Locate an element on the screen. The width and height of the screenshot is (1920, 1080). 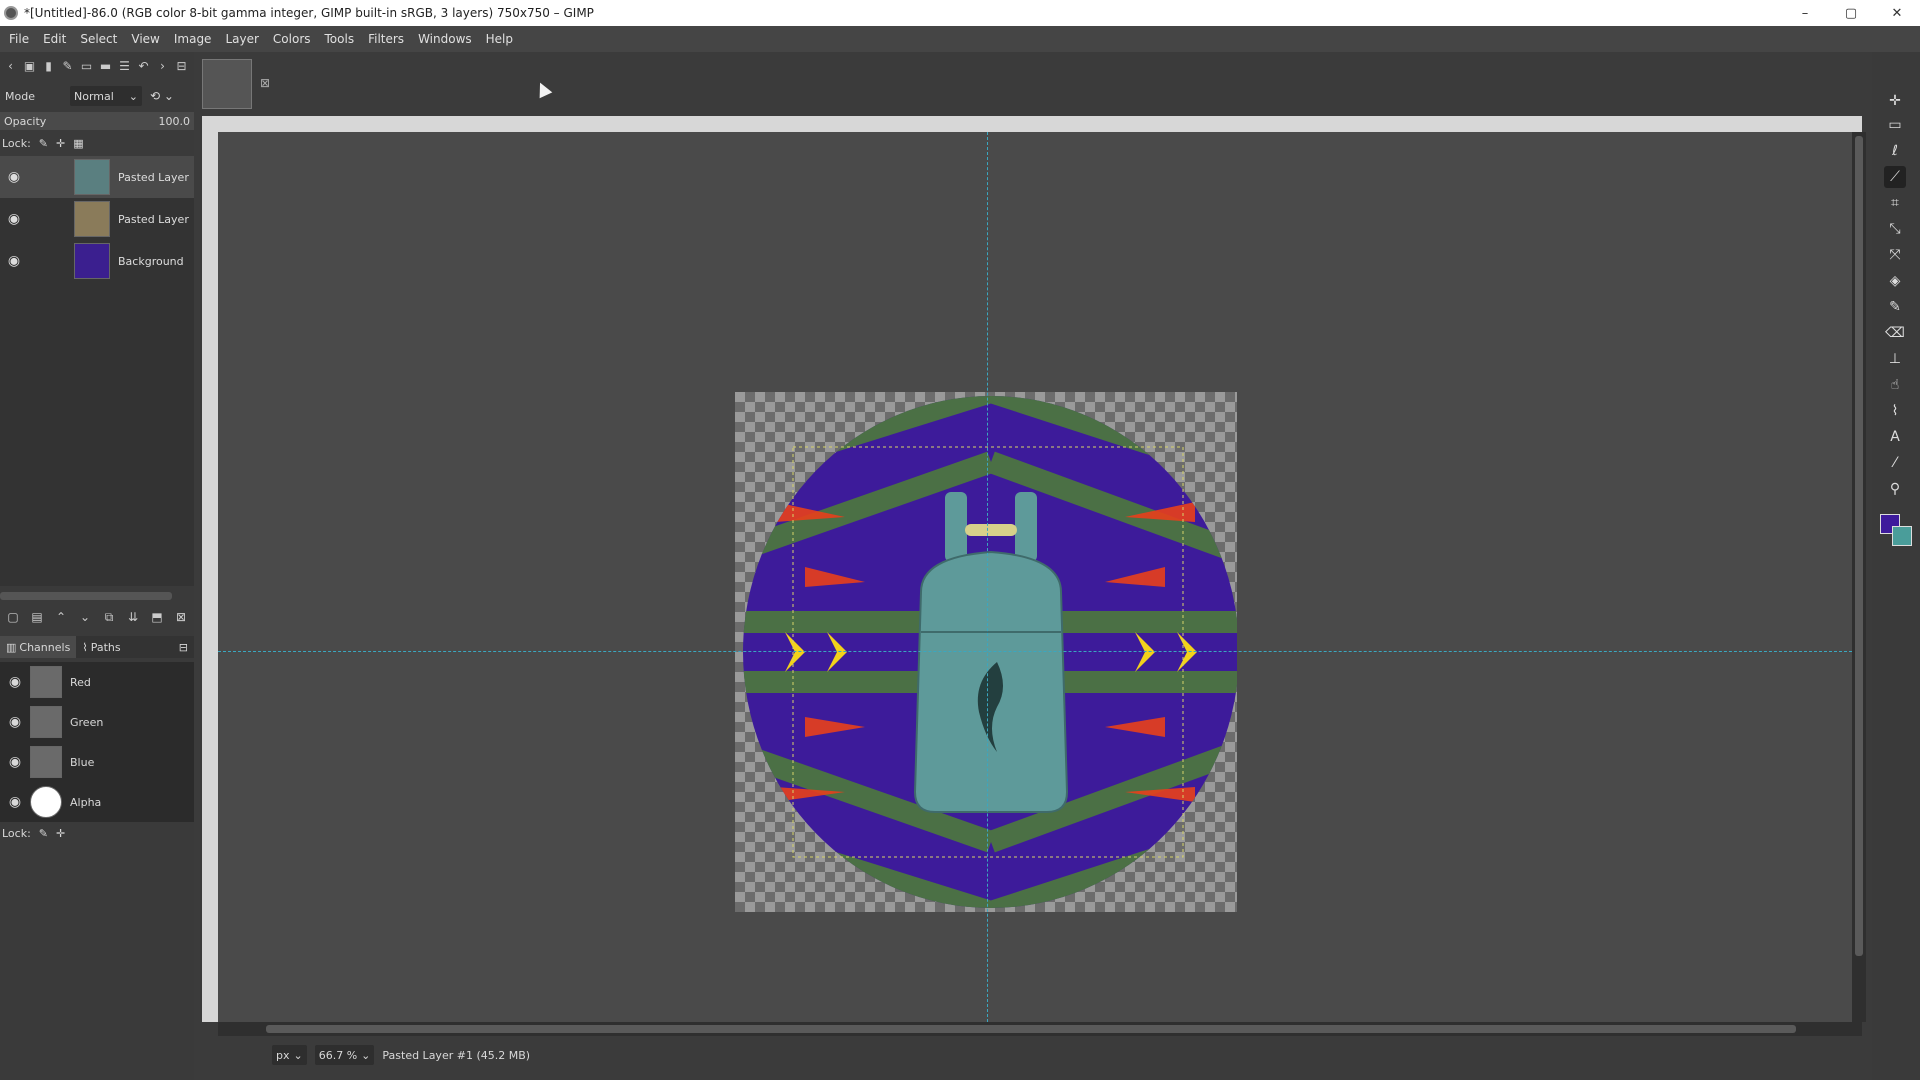
mode-reset-icon: ⟲ ⌄ is located at coordinates (162, 96).